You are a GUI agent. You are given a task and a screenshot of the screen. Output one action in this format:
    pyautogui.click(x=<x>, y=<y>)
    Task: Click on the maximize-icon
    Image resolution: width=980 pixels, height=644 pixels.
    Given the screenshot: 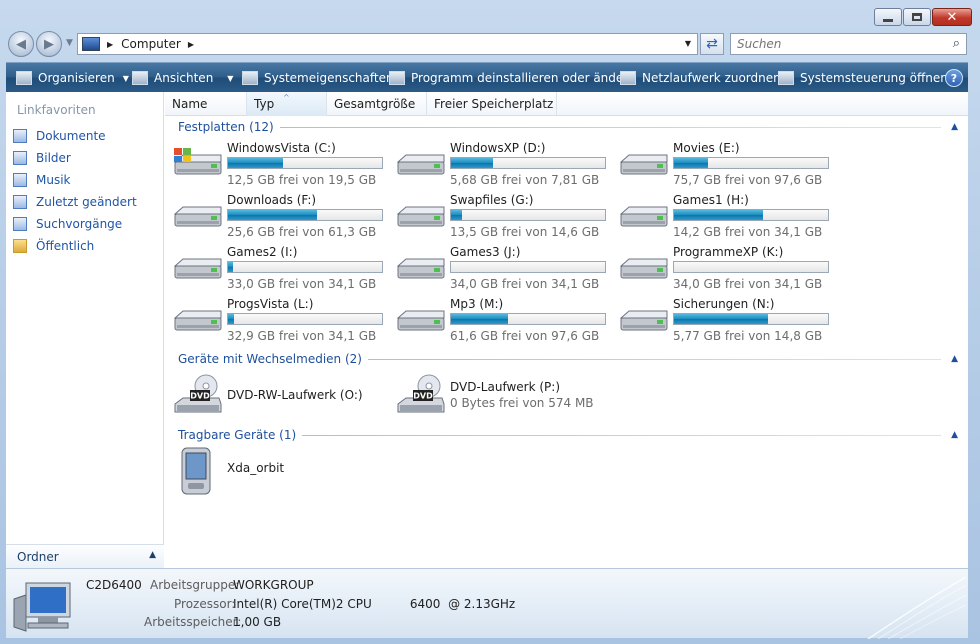 What is the action you would take?
    pyautogui.click(x=917, y=17)
    